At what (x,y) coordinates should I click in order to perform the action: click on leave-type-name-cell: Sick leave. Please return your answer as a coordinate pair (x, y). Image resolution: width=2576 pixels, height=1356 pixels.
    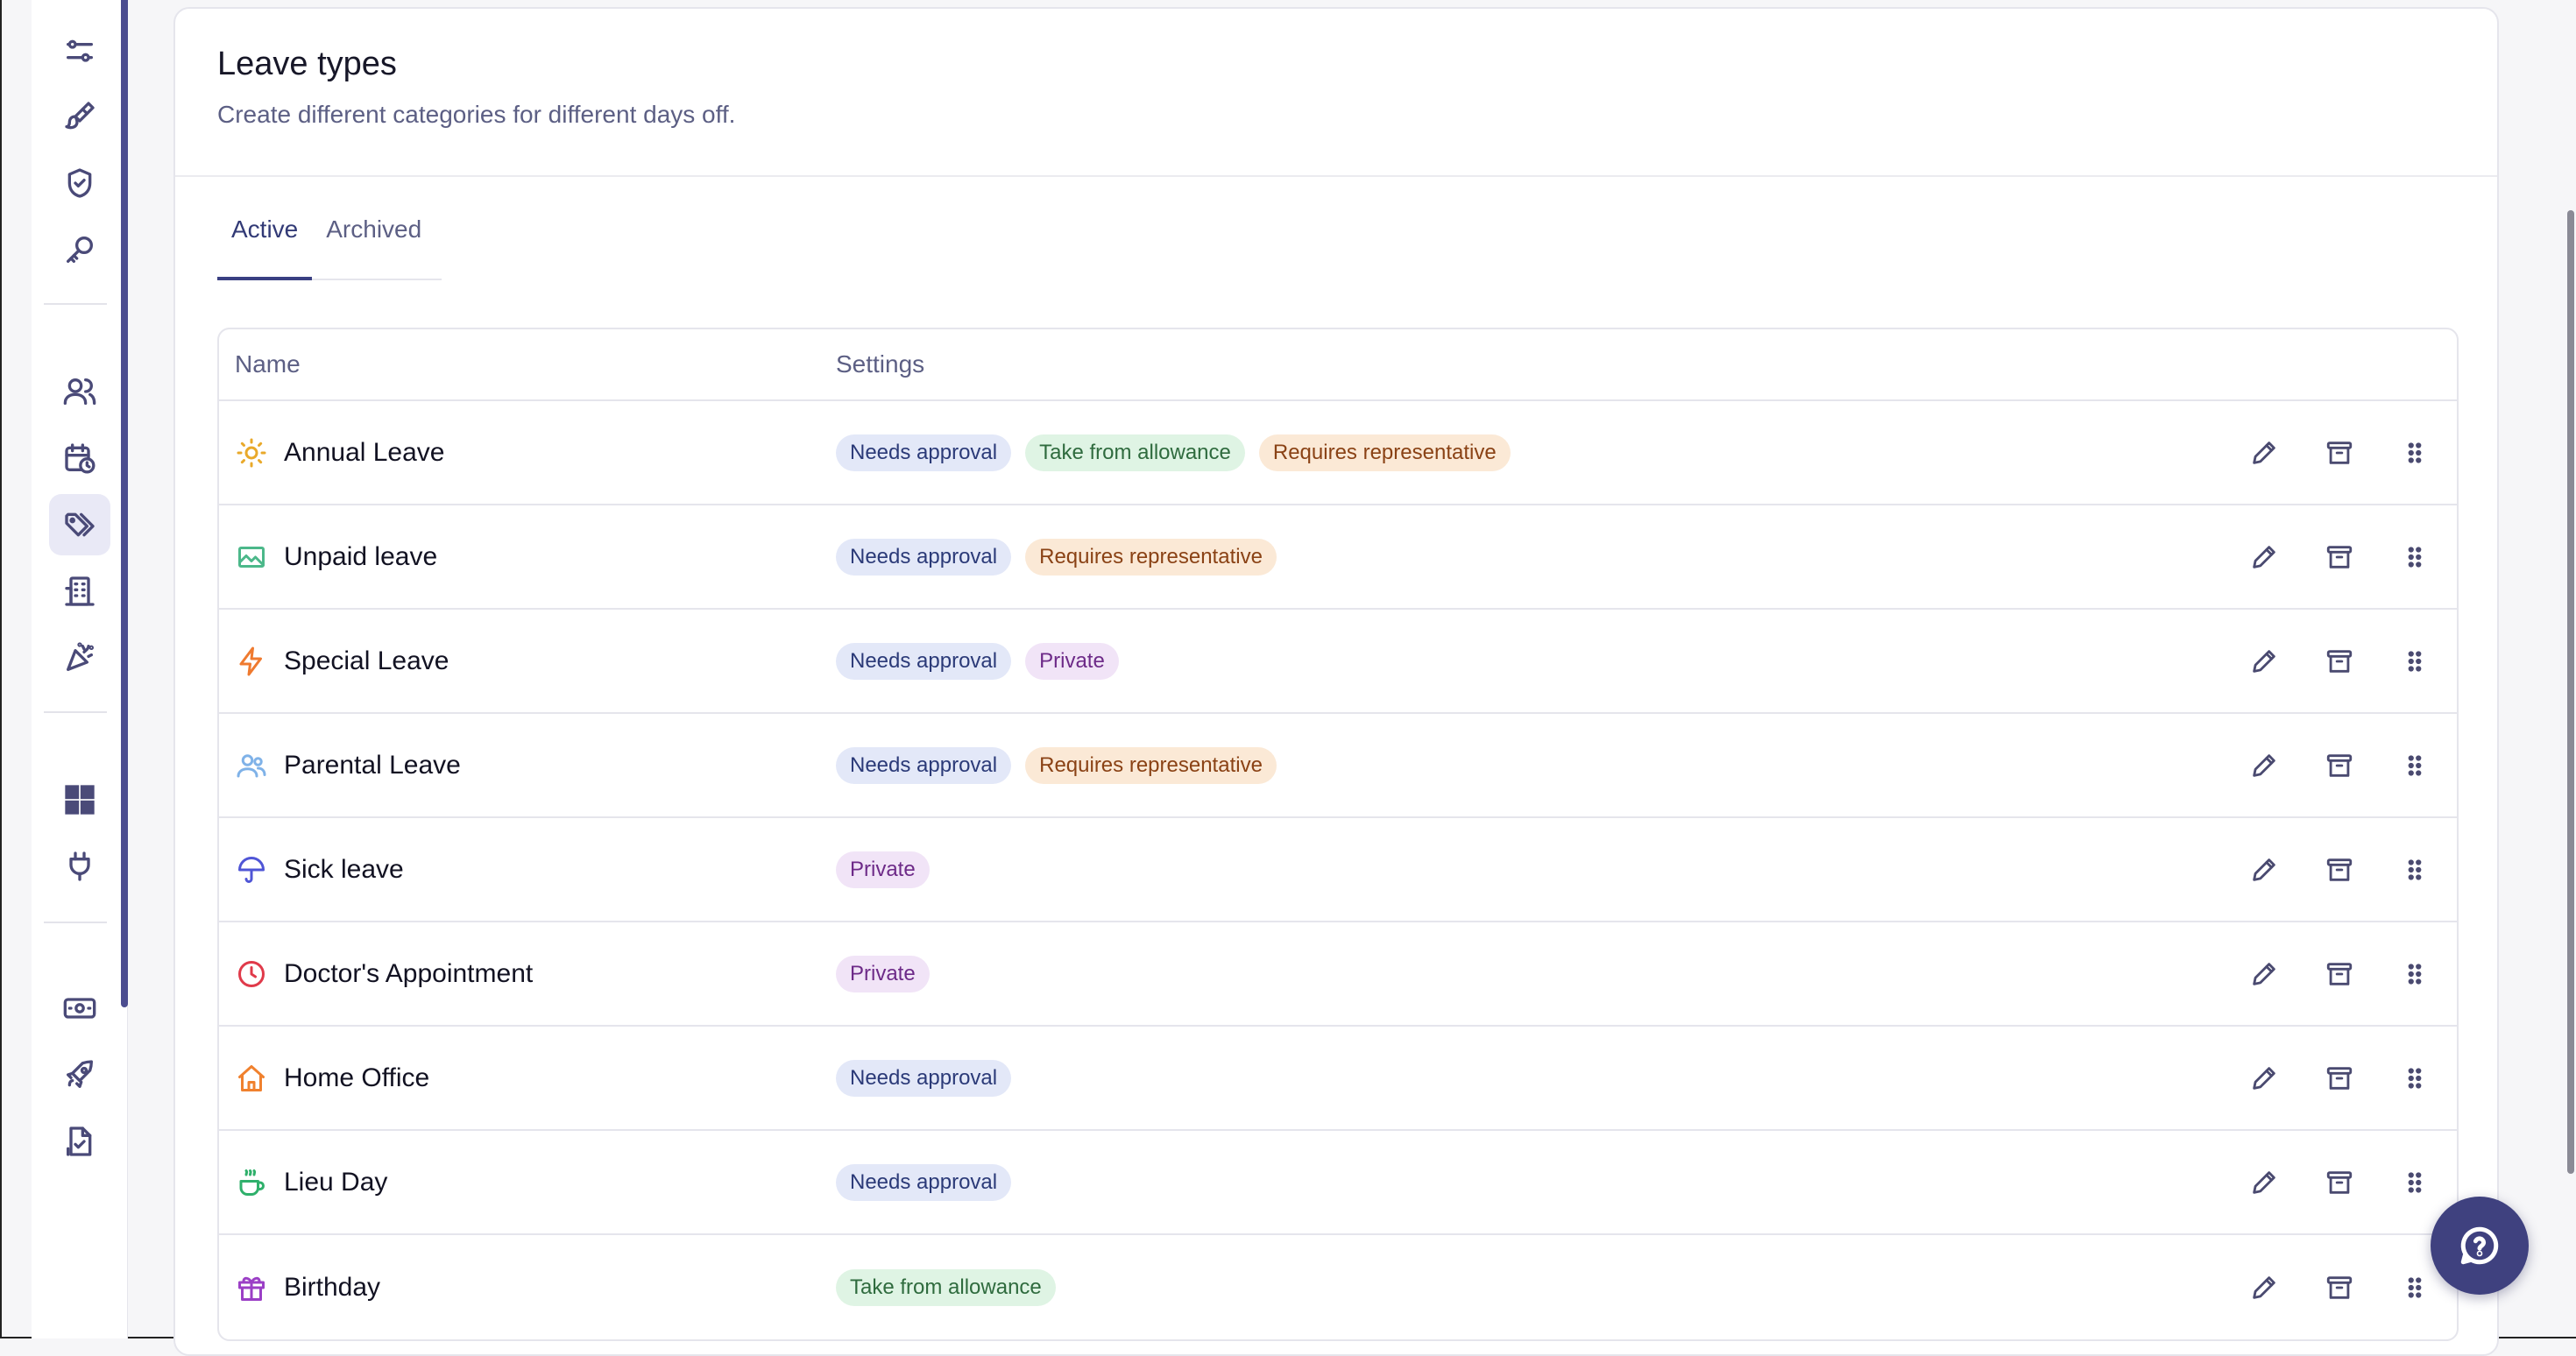
    Looking at the image, I should click on (527, 869).